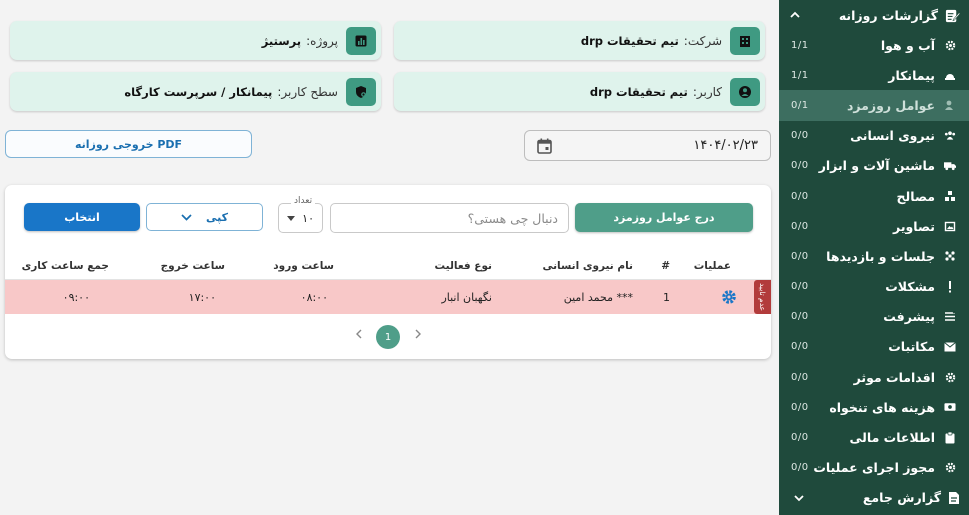 This screenshot has height=515, width=969. Describe the element at coordinates (359, 334) in the screenshot. I see `chevron-left-icon` at that location.